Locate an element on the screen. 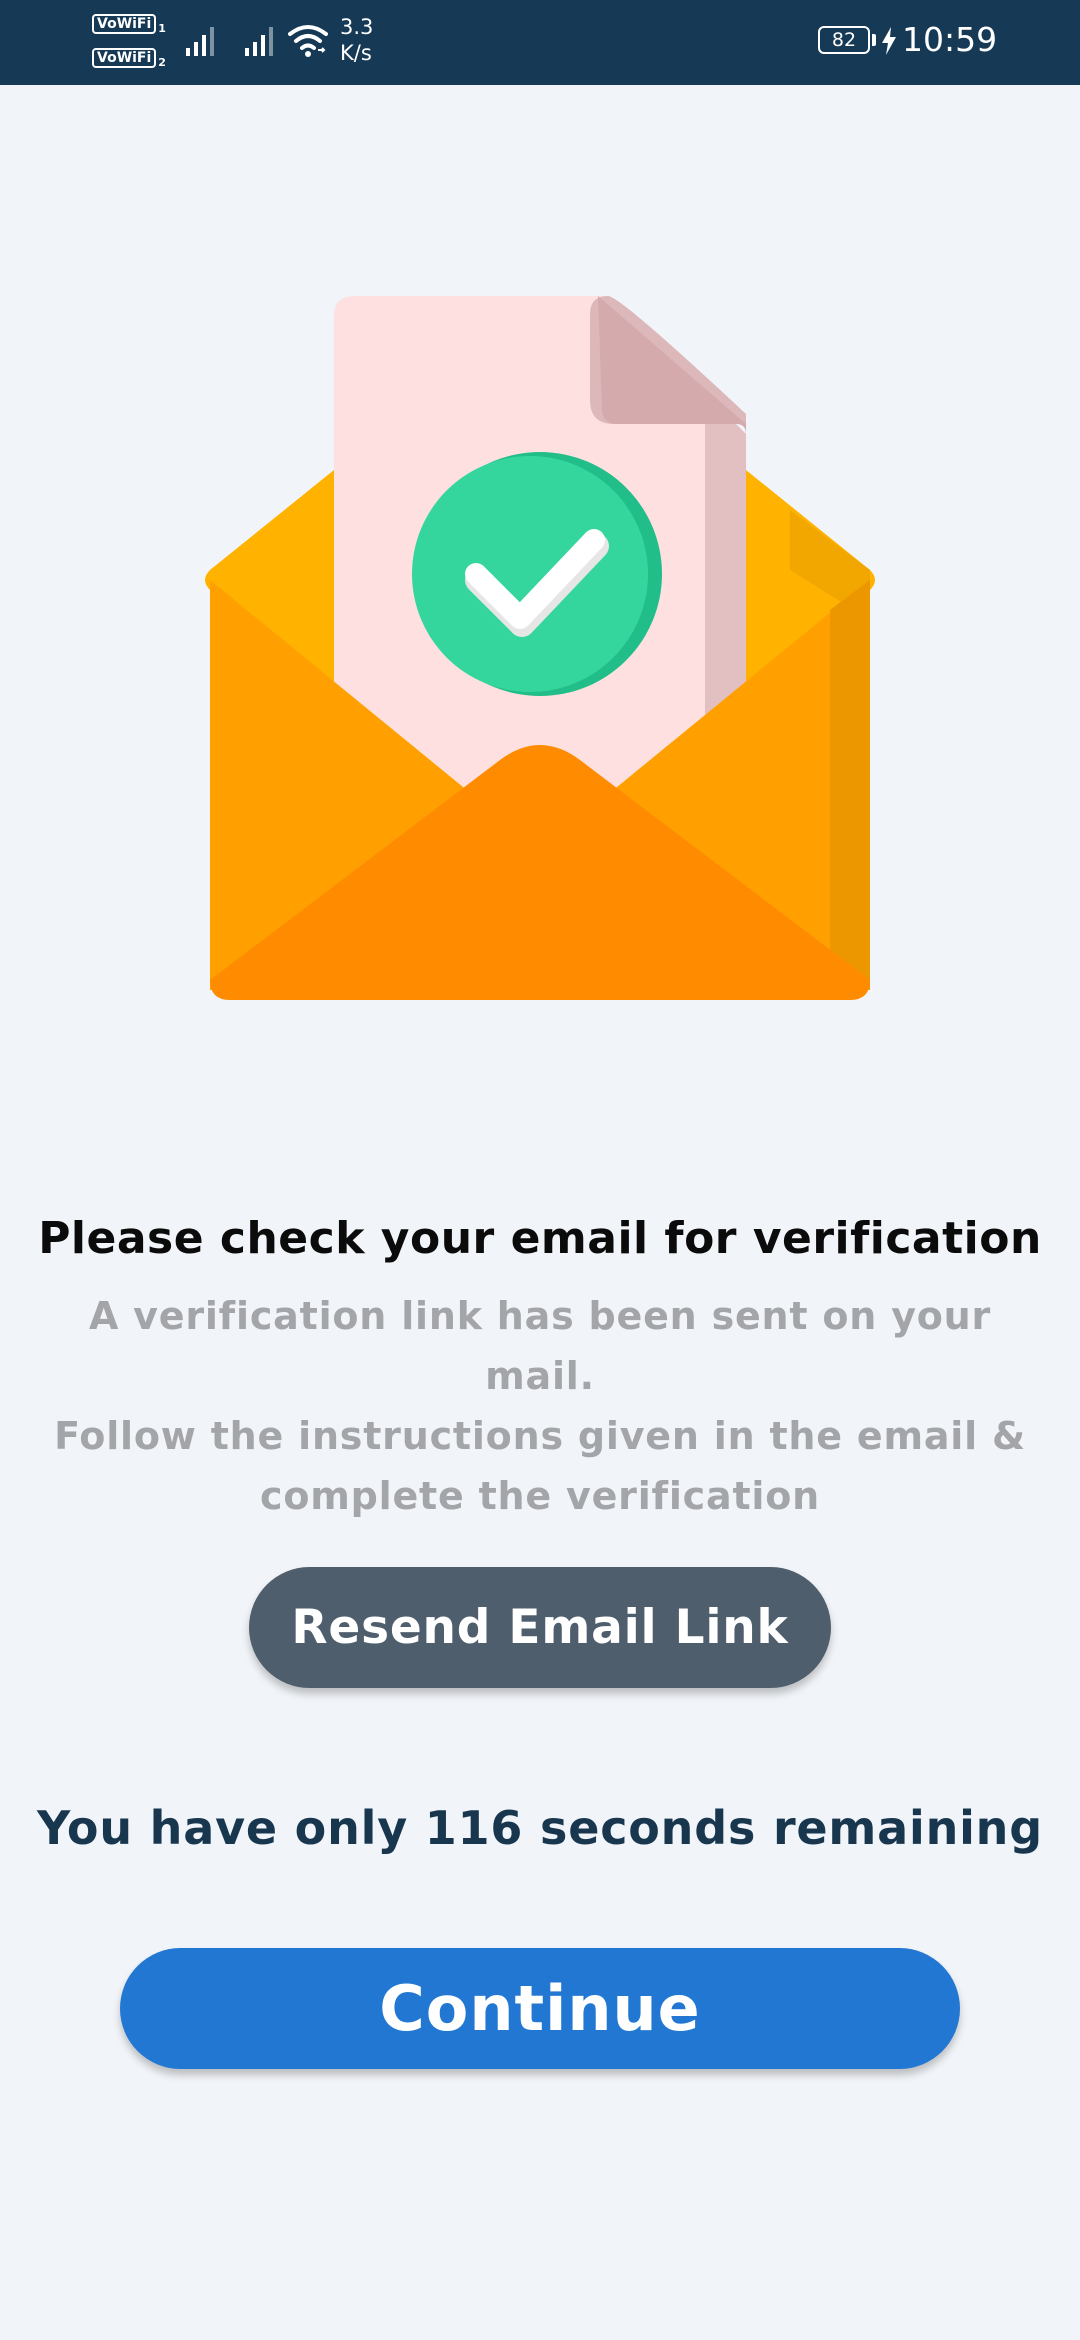  network-speed-value: 3.3 is located at coordinates (357, 27).